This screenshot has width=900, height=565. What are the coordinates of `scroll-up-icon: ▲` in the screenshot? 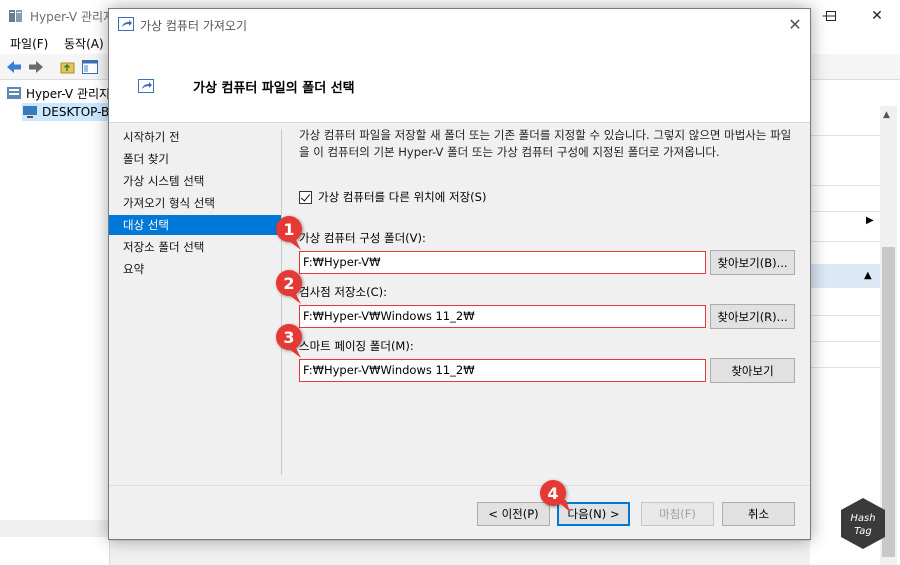 It's located at (886, 115).